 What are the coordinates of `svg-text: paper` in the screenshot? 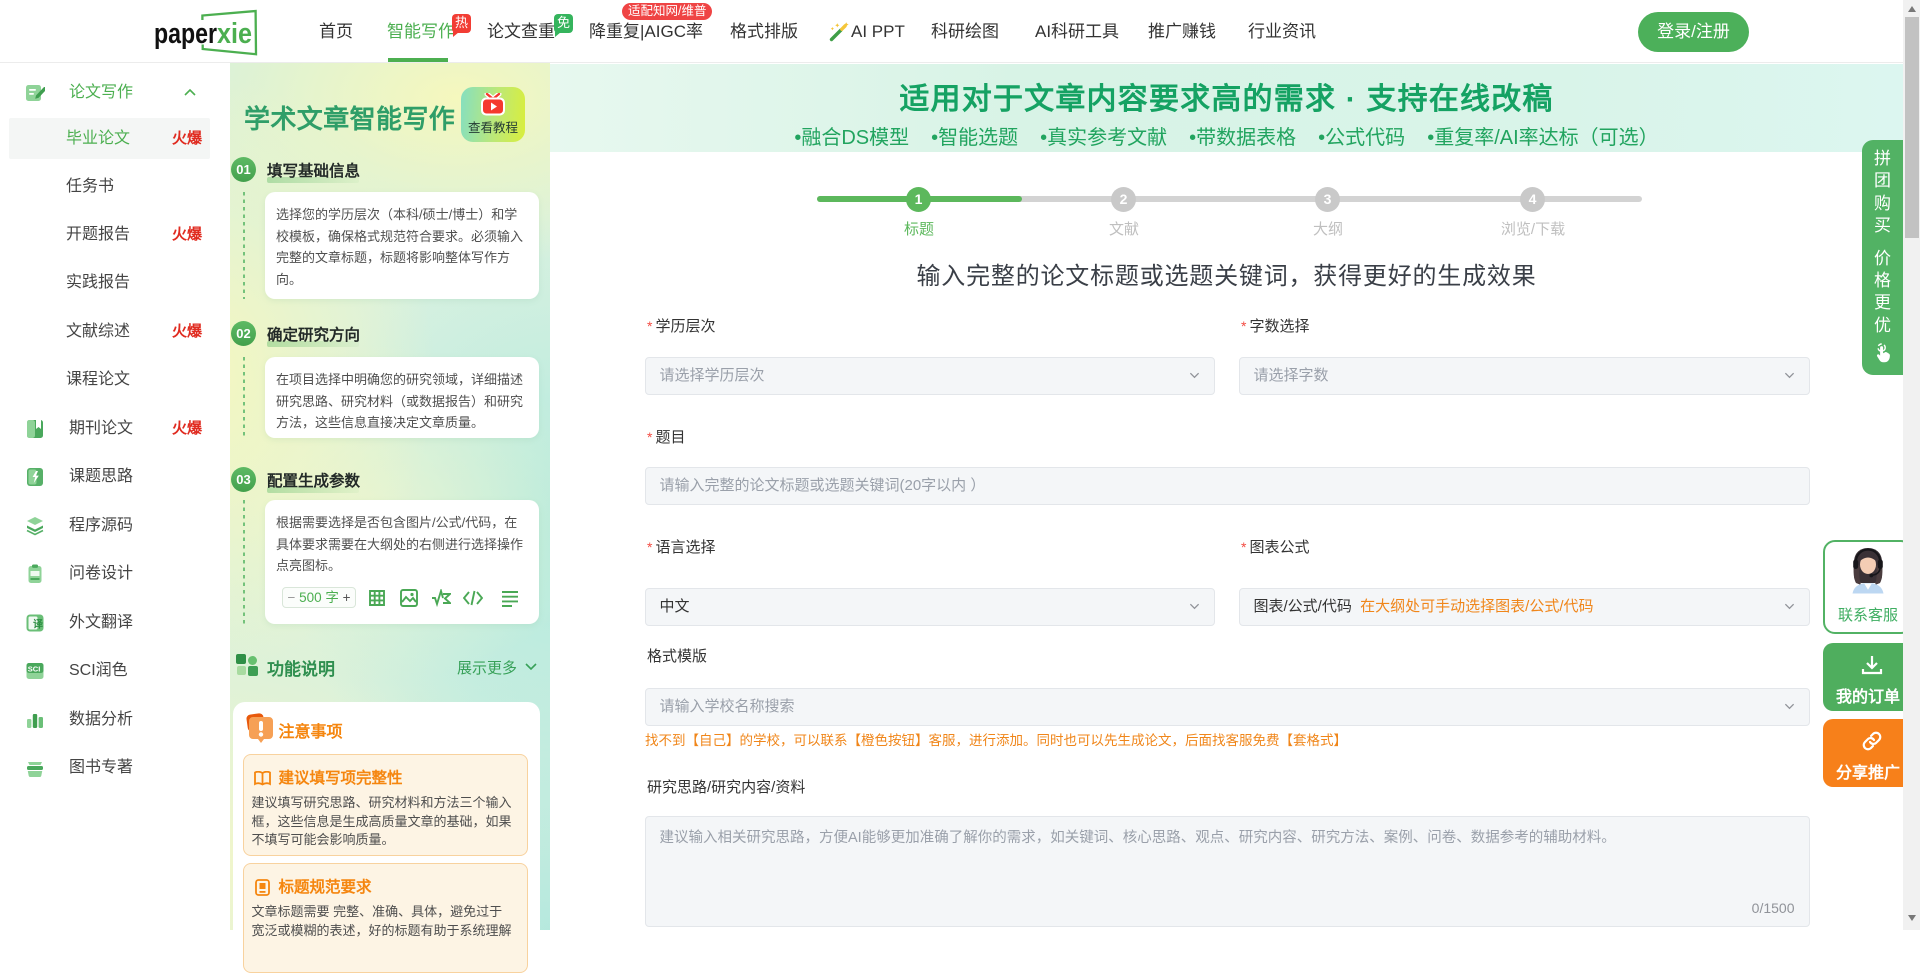 It's located at (185, 34).